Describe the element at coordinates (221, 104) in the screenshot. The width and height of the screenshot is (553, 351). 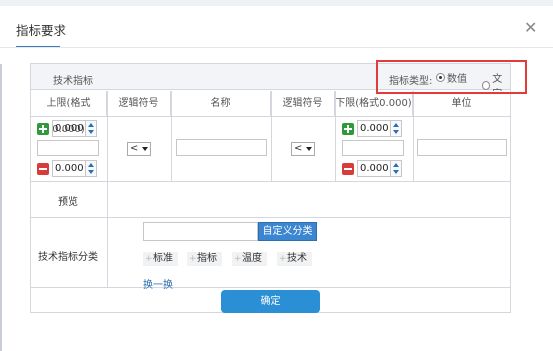
I see `col-name: 名称` at that location.